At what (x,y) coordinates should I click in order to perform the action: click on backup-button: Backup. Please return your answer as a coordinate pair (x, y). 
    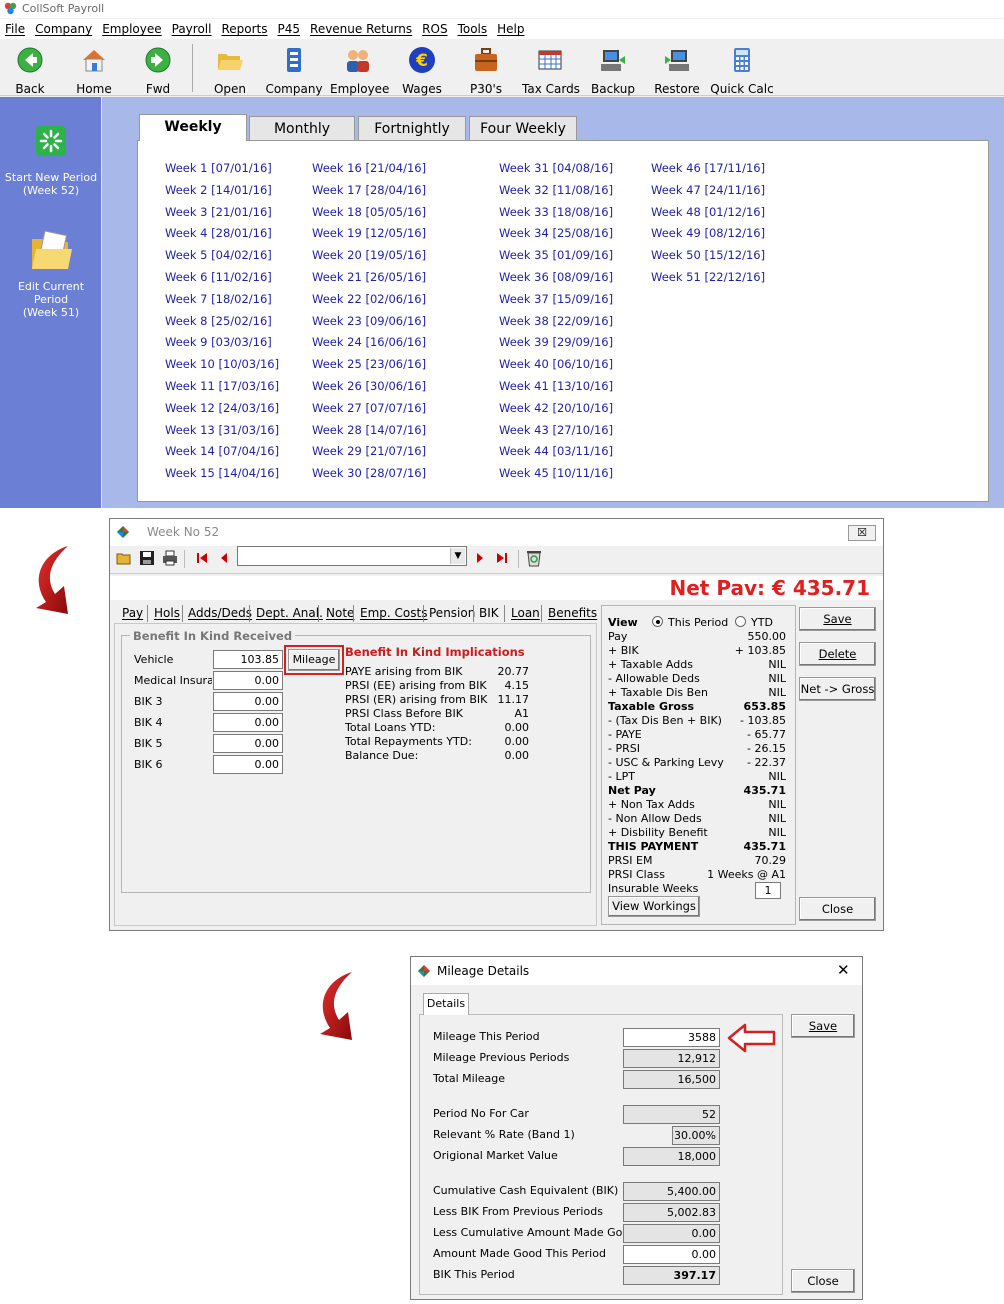
    Looking at the image, I should click on (613, 70).